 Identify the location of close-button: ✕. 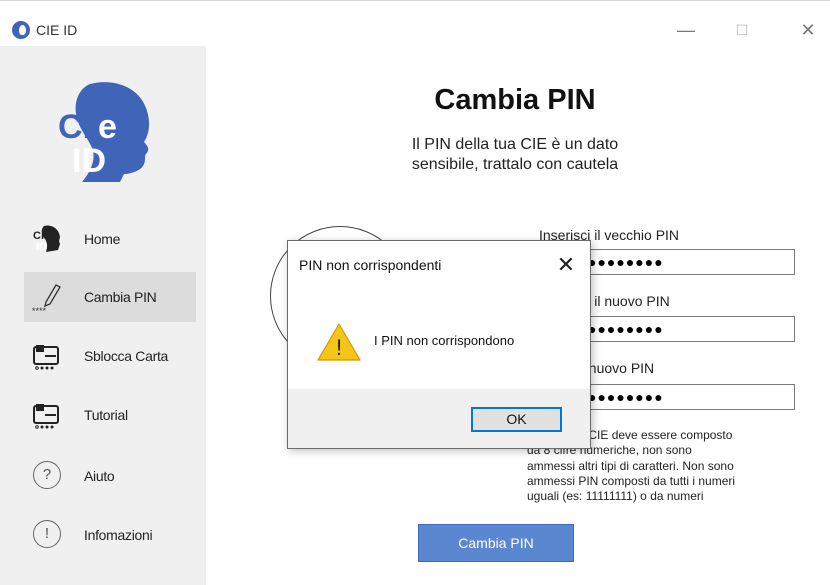
(808, 30).